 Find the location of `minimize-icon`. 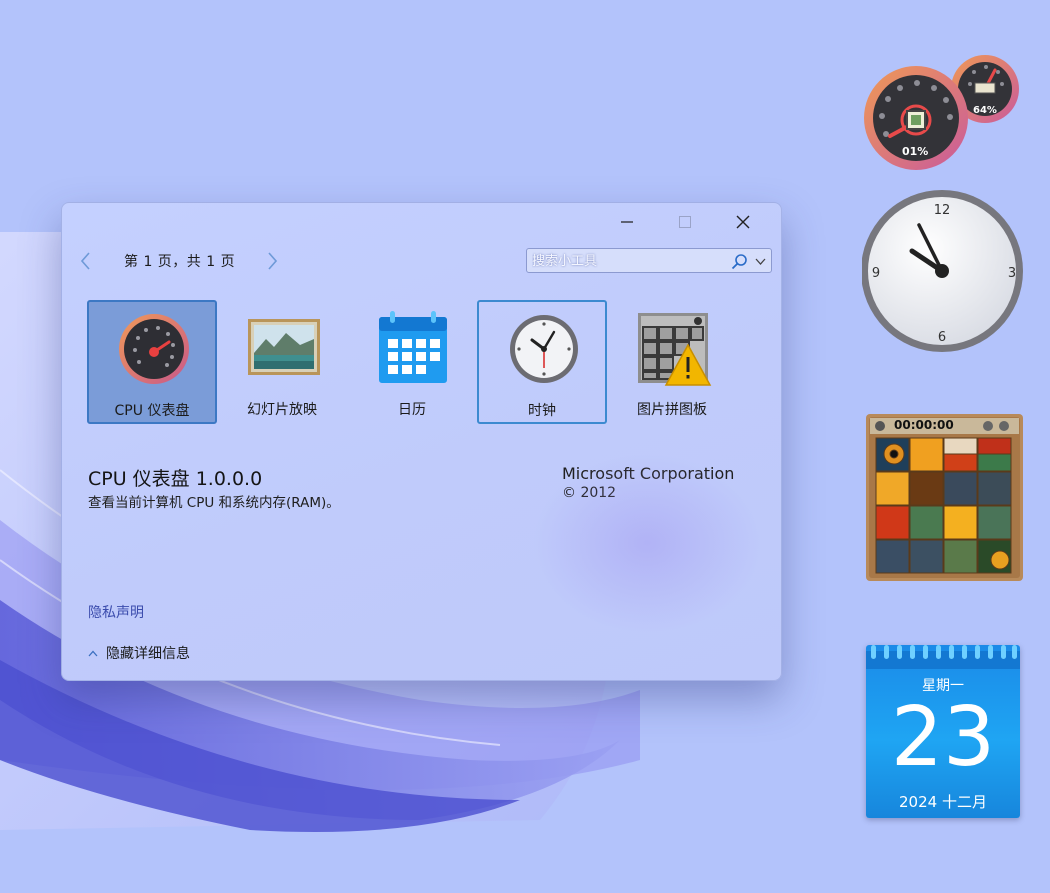

minimize-icon is located at coordinates (627, 222).